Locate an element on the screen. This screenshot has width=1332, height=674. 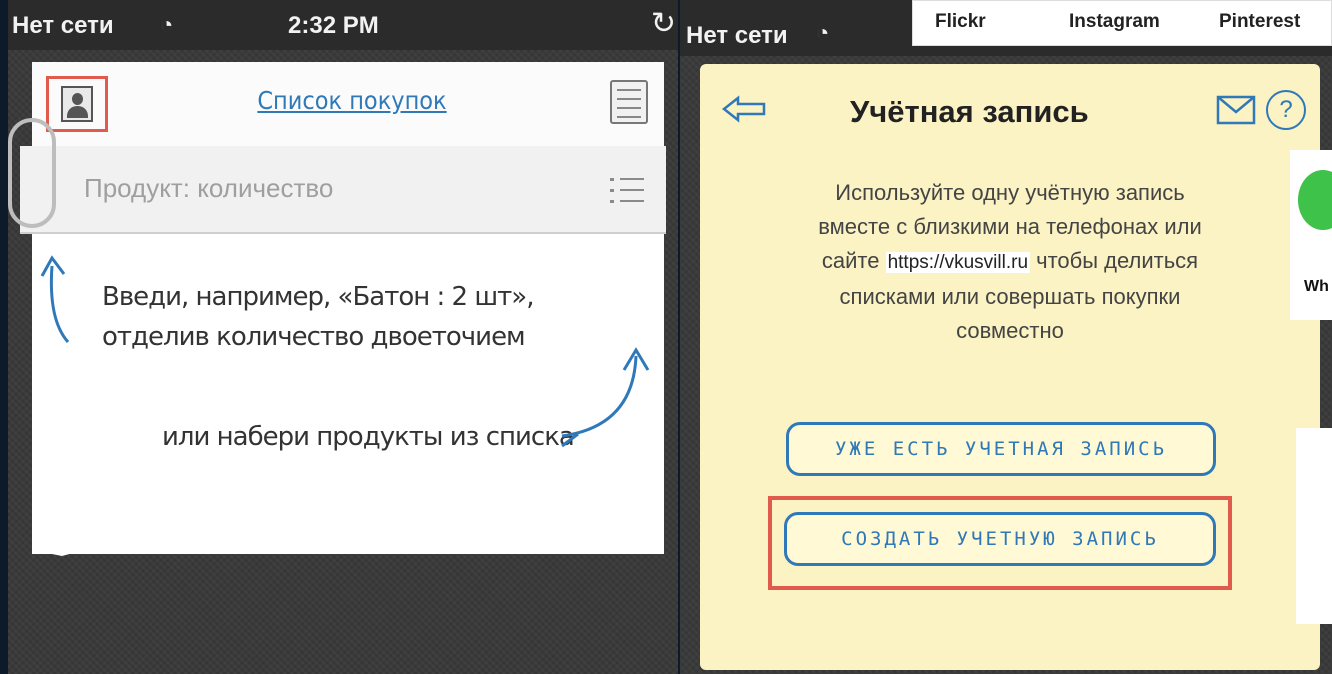
sync-icon: ↻ is located at coordinates (663, 23).